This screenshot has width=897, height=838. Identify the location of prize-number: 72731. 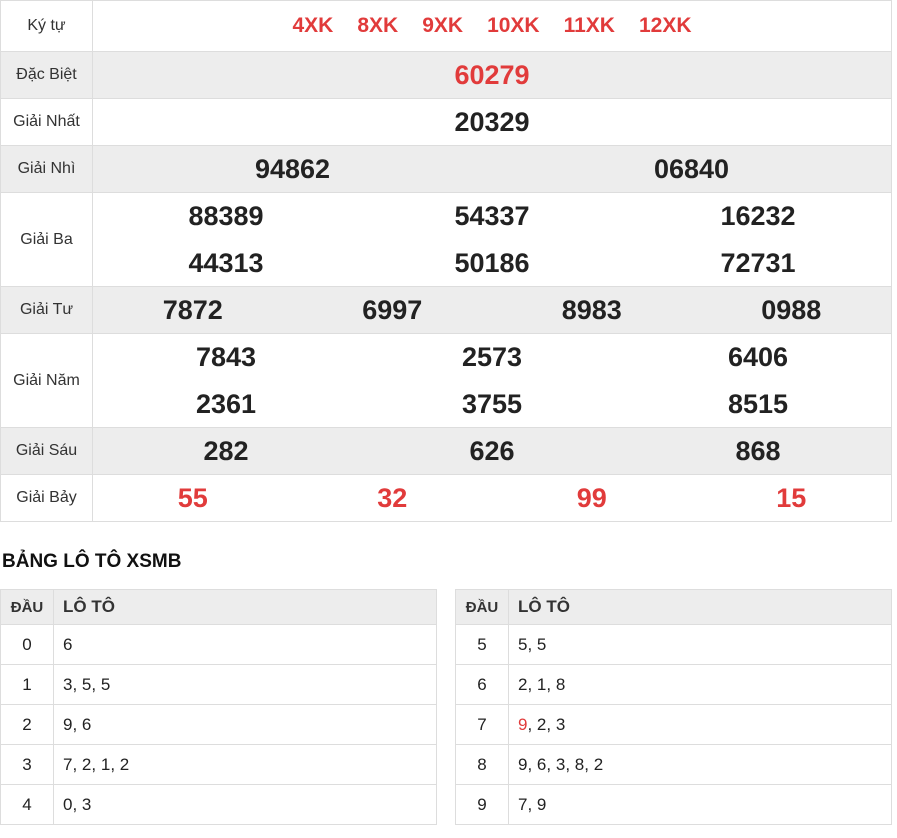
(758, 262).